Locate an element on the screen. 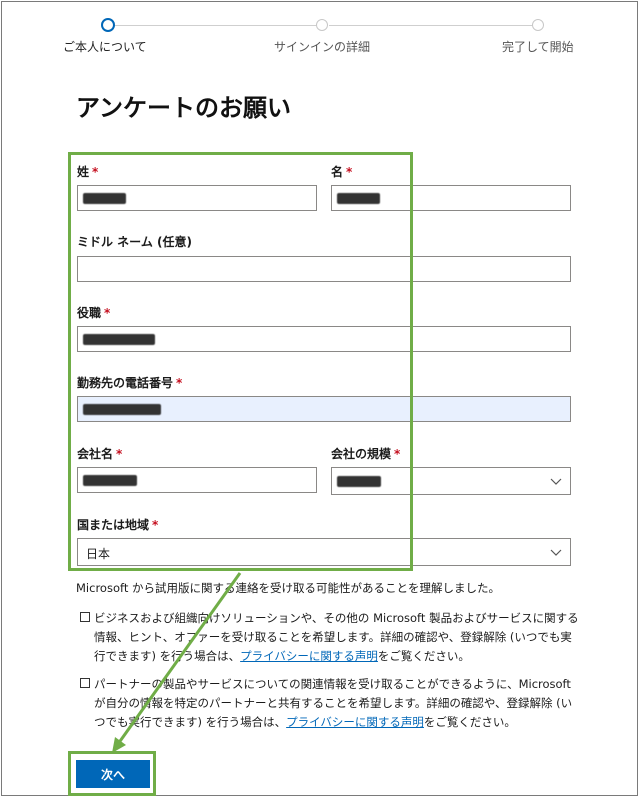  first-name-label: 名 * is located at coordinates (342, 172).